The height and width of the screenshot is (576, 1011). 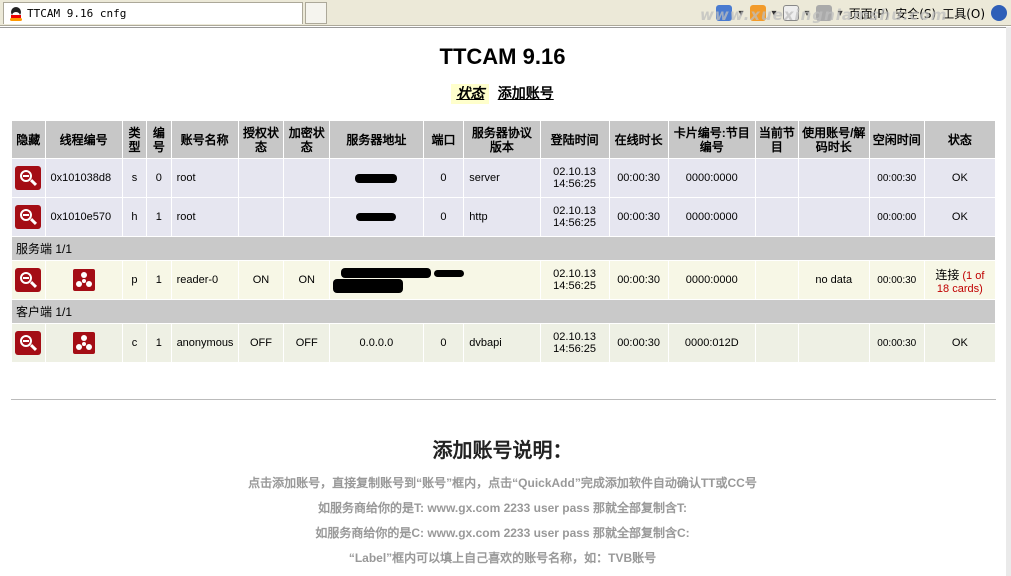 I want to click on nav-status-link: 状态, so click(x=470, y=94).